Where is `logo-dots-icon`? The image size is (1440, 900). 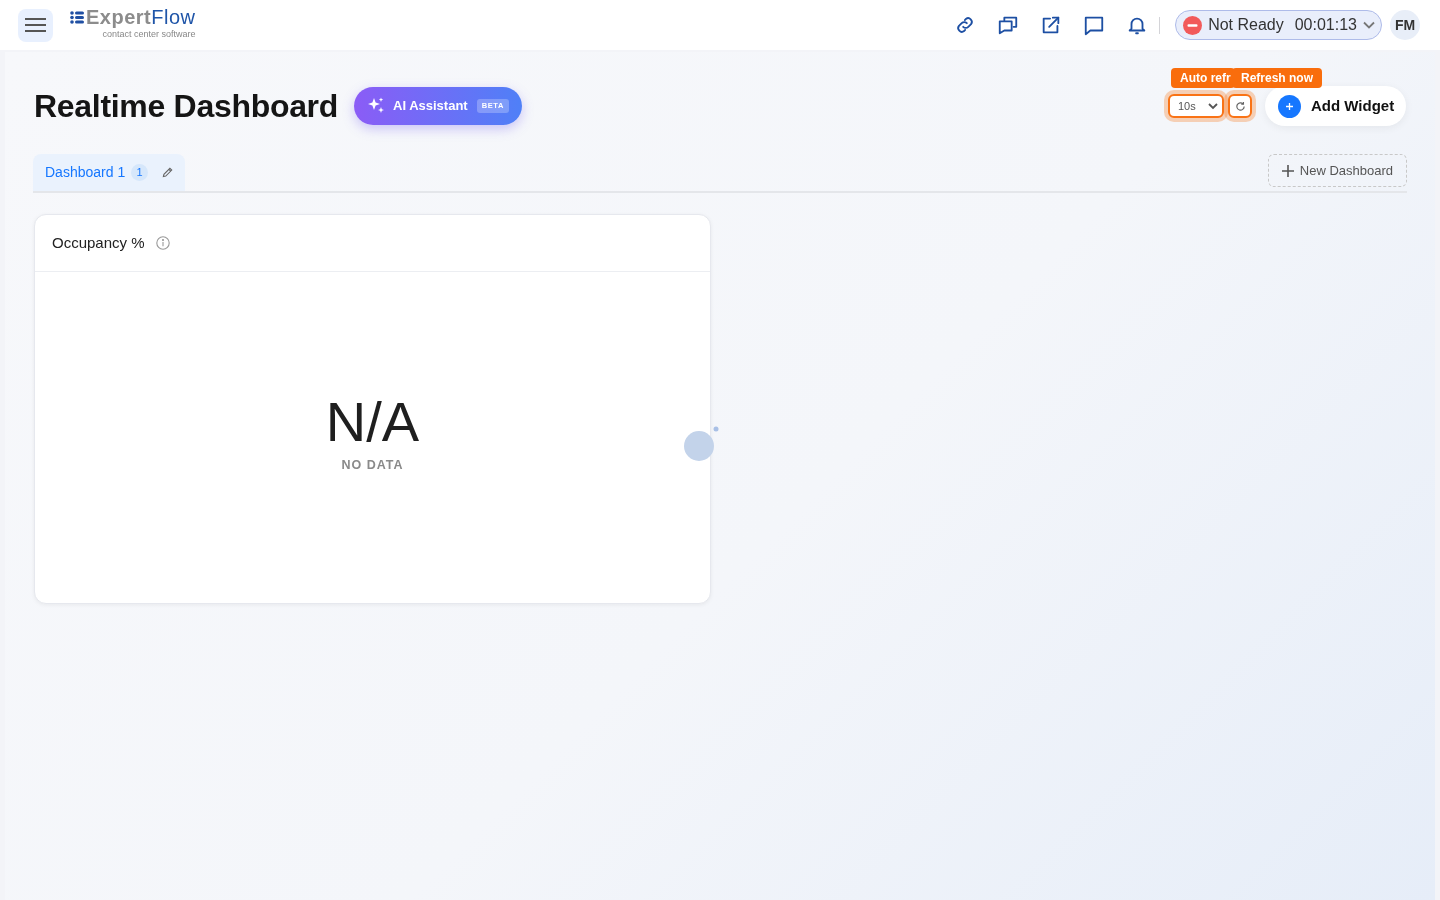
logo-dots-icon is located at coordinates (77, 17).